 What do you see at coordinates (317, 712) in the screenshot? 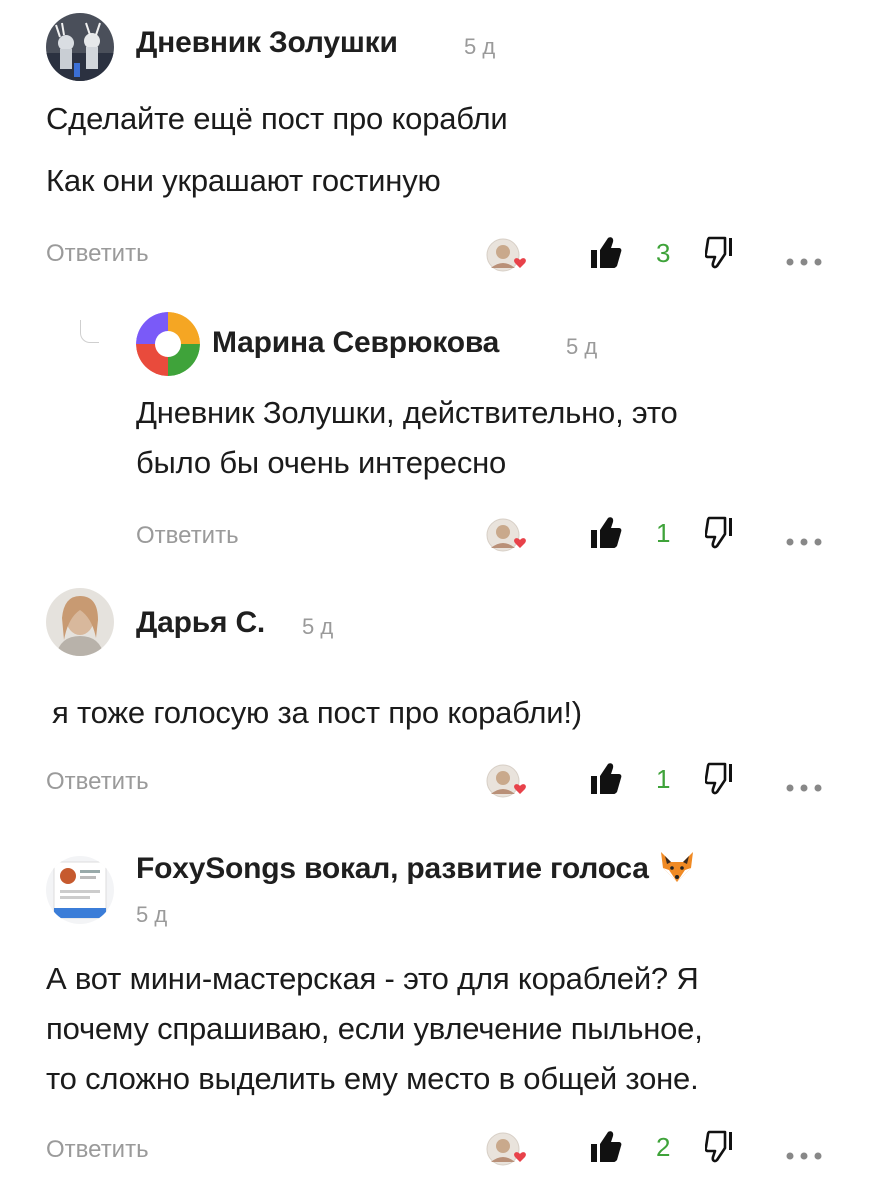
I see `comment-text-line: я тоже голосую за пост про корабли!)` at bounding box center [317, 712].